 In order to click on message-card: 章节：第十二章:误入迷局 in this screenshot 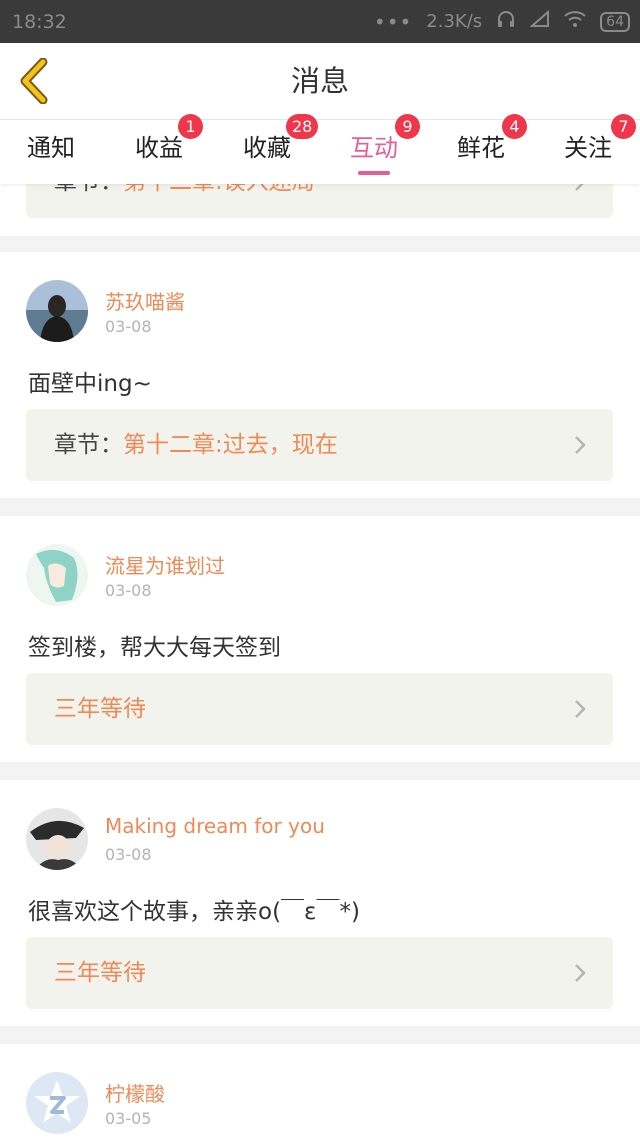, I will do `click(320, 210)`.